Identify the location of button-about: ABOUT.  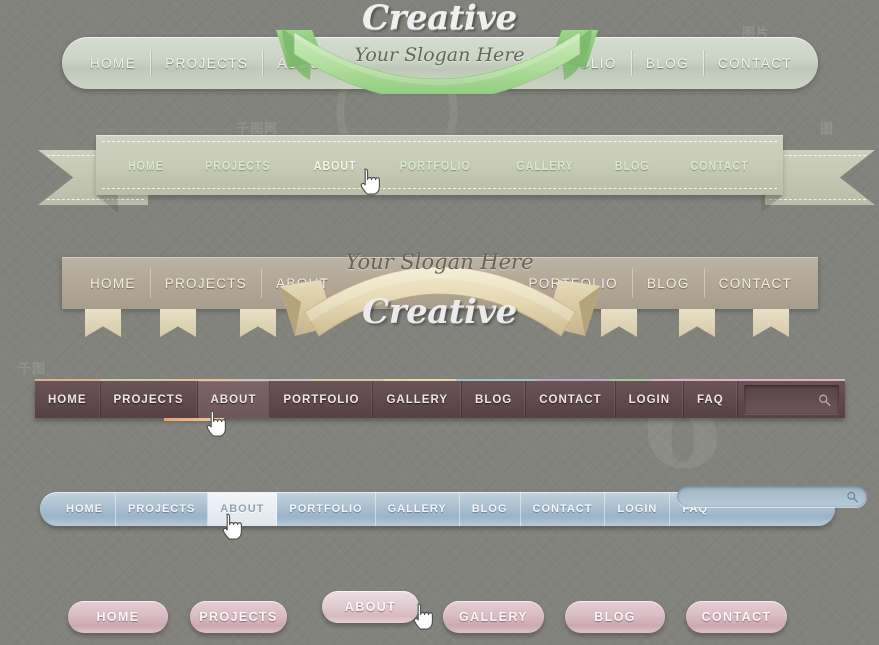
(370, 607).